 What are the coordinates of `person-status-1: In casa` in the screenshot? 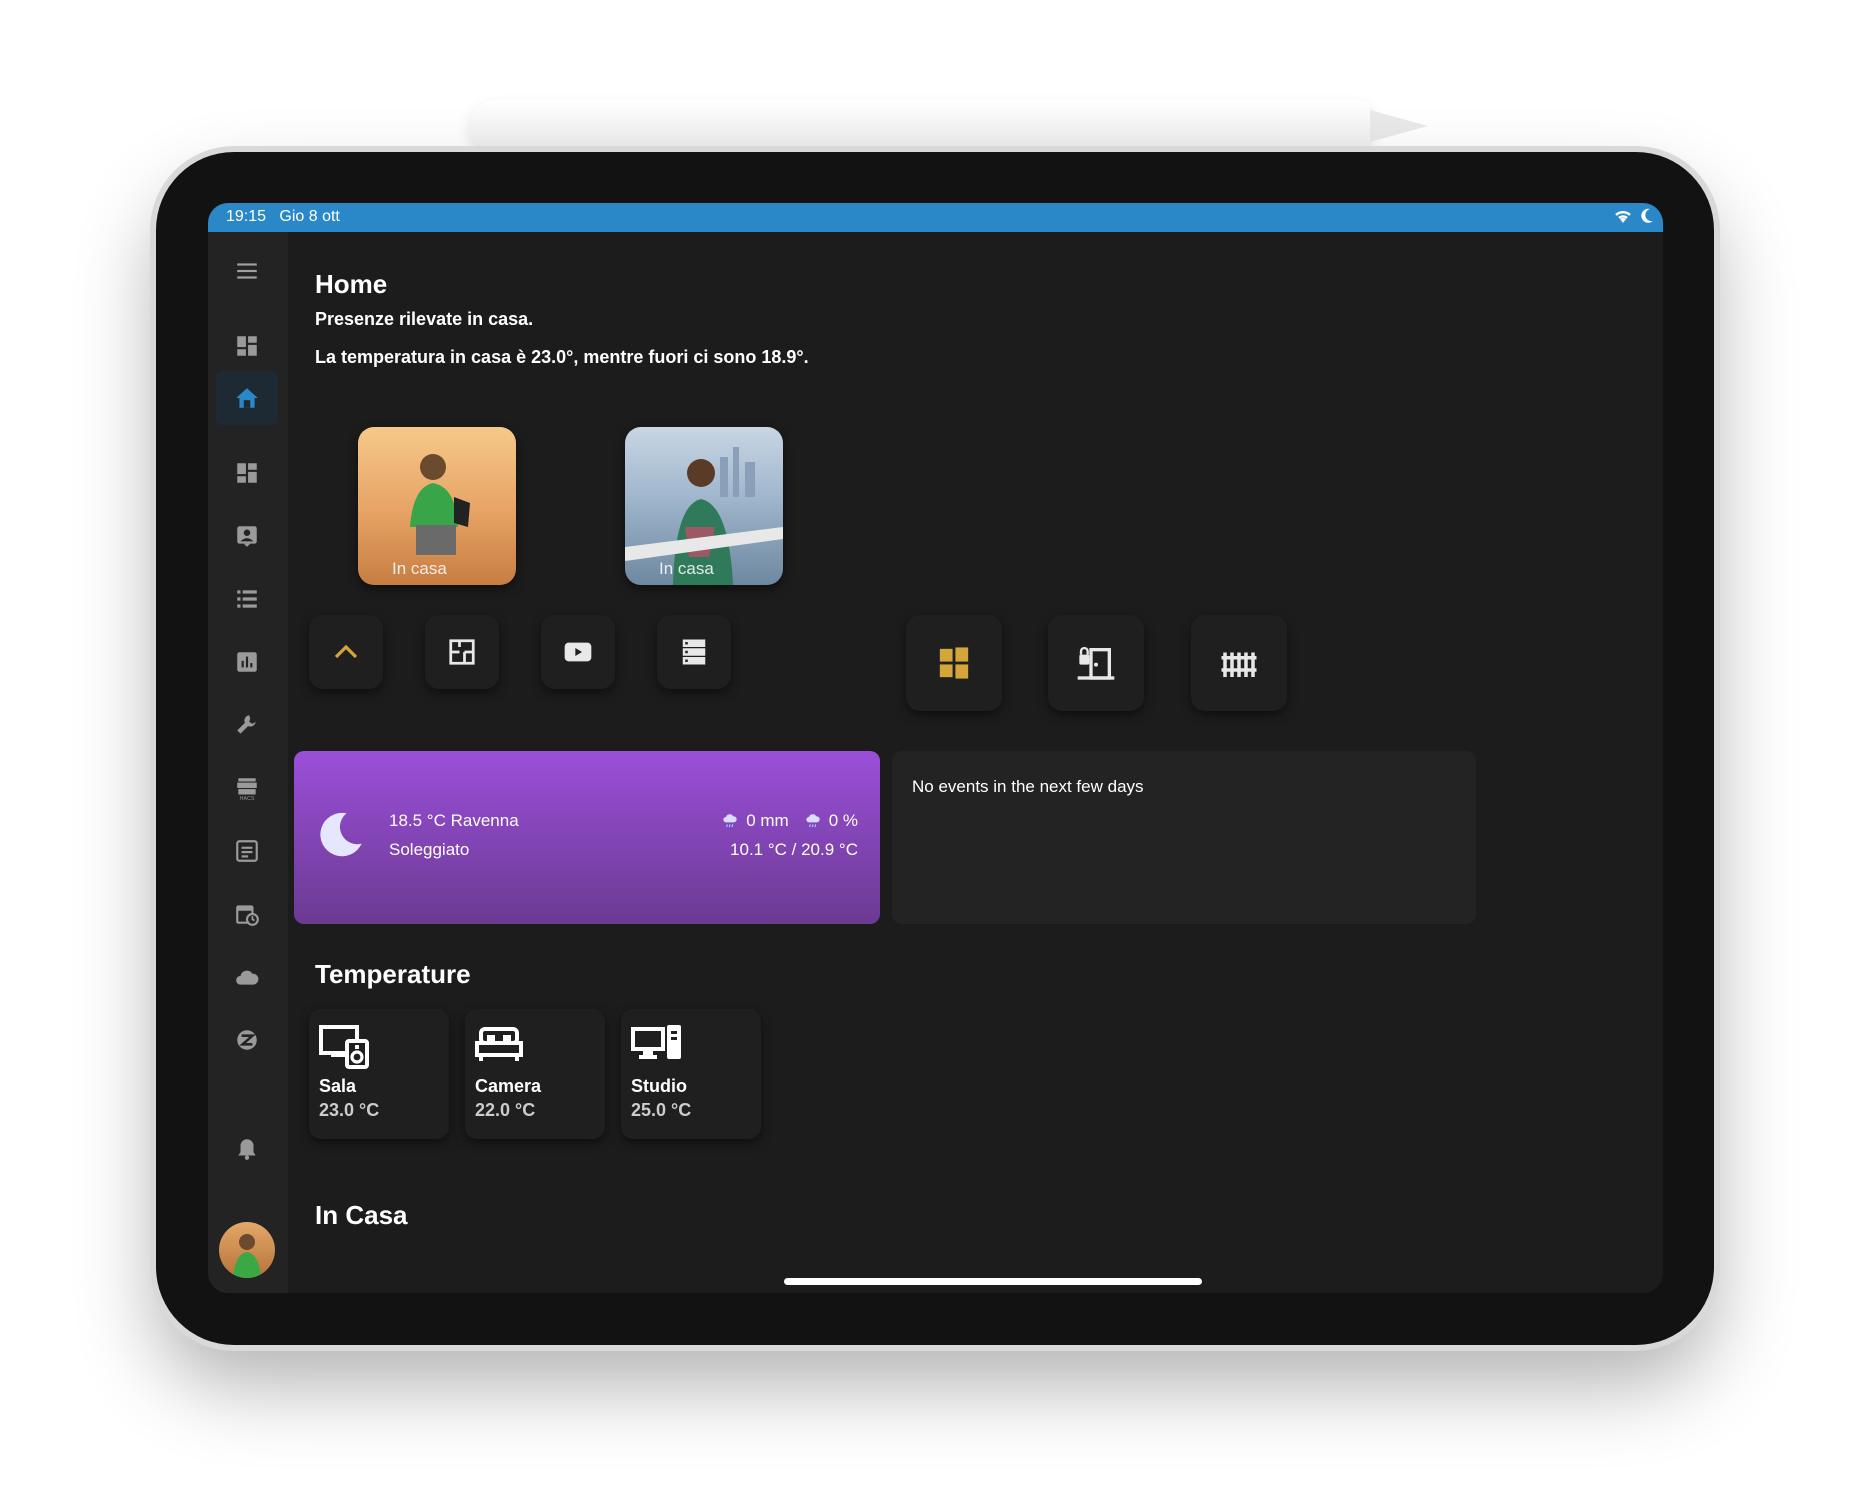 It's located at (419, 568).